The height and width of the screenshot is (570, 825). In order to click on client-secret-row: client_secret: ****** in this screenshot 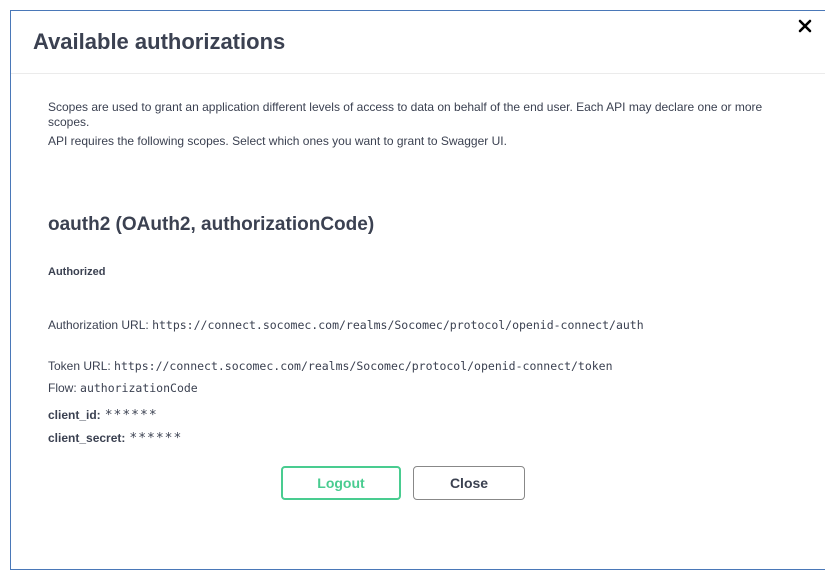, I will do `click(115, 438)`.